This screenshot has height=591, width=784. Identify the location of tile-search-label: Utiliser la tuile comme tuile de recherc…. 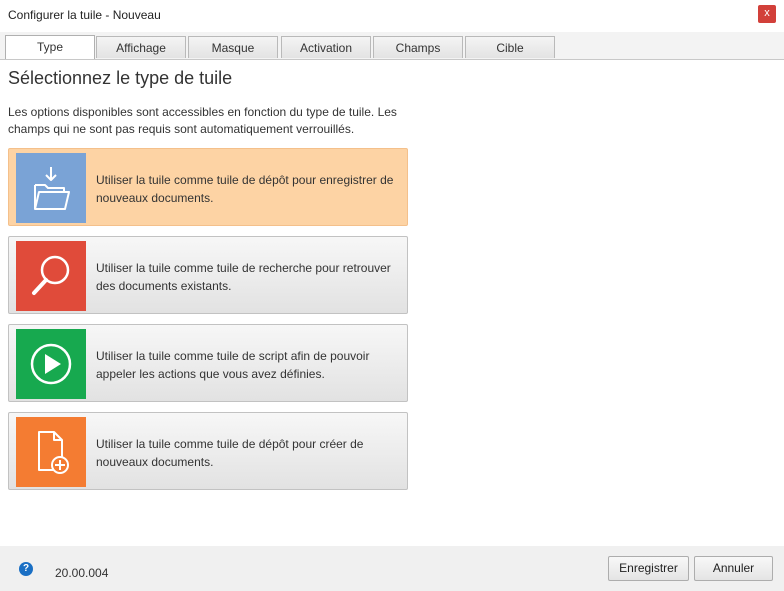
(243, 277).